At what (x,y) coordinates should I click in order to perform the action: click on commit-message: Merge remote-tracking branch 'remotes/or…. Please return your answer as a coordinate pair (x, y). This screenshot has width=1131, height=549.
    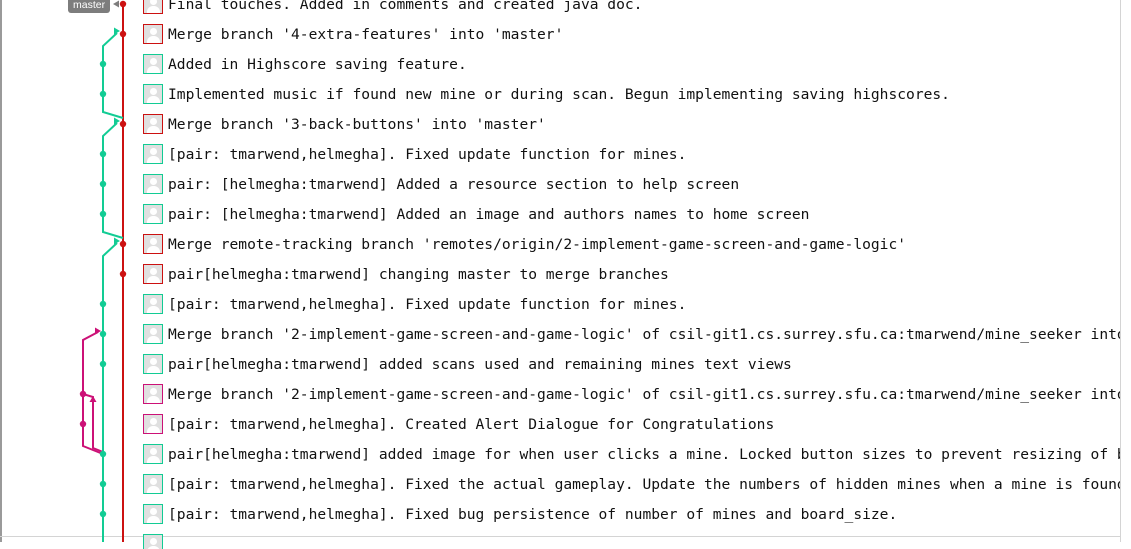
    Looking at the image, I should click on (537, 244).